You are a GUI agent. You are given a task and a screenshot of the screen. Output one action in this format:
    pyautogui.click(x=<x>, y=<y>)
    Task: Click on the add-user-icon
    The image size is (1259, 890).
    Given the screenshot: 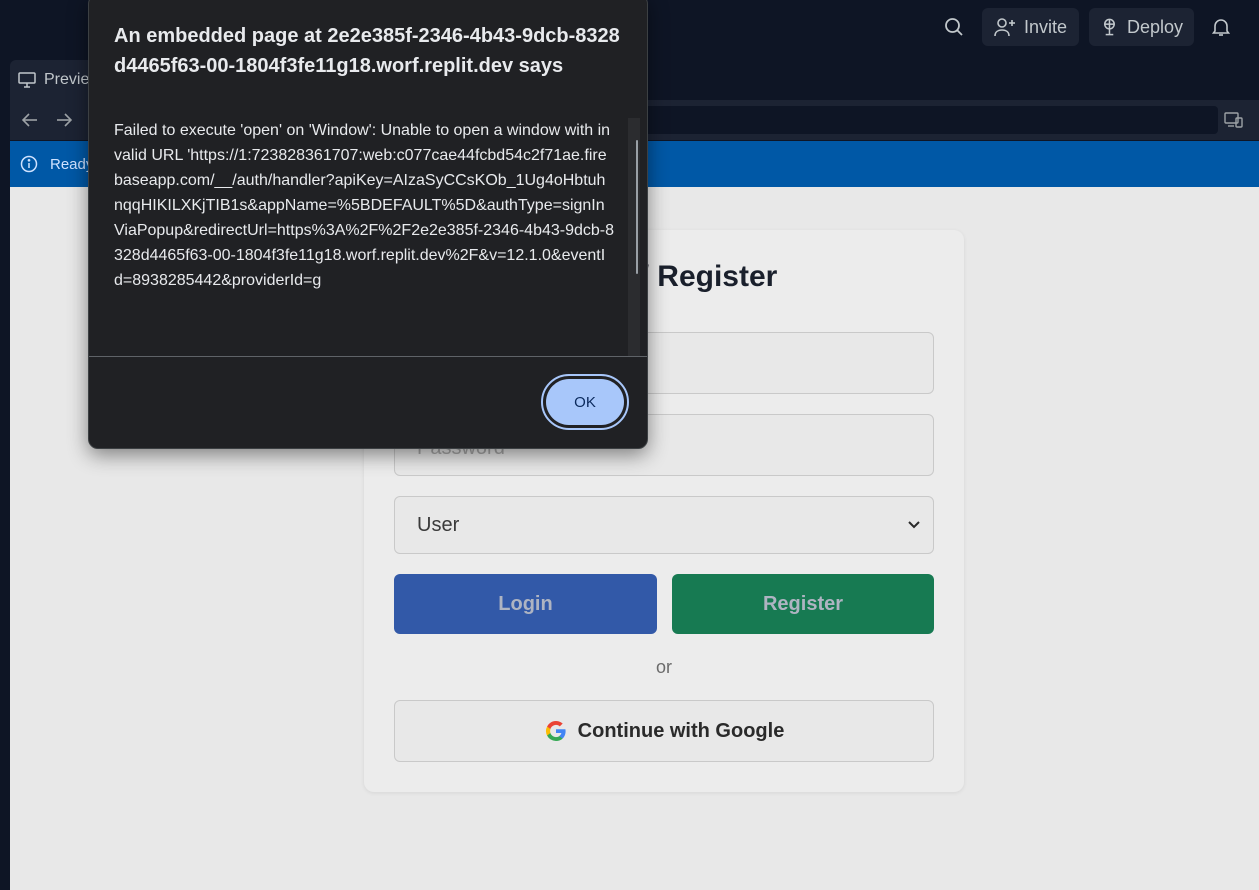 What is the action you would take?
    pyautogui.click(x=1004, y=27)
    